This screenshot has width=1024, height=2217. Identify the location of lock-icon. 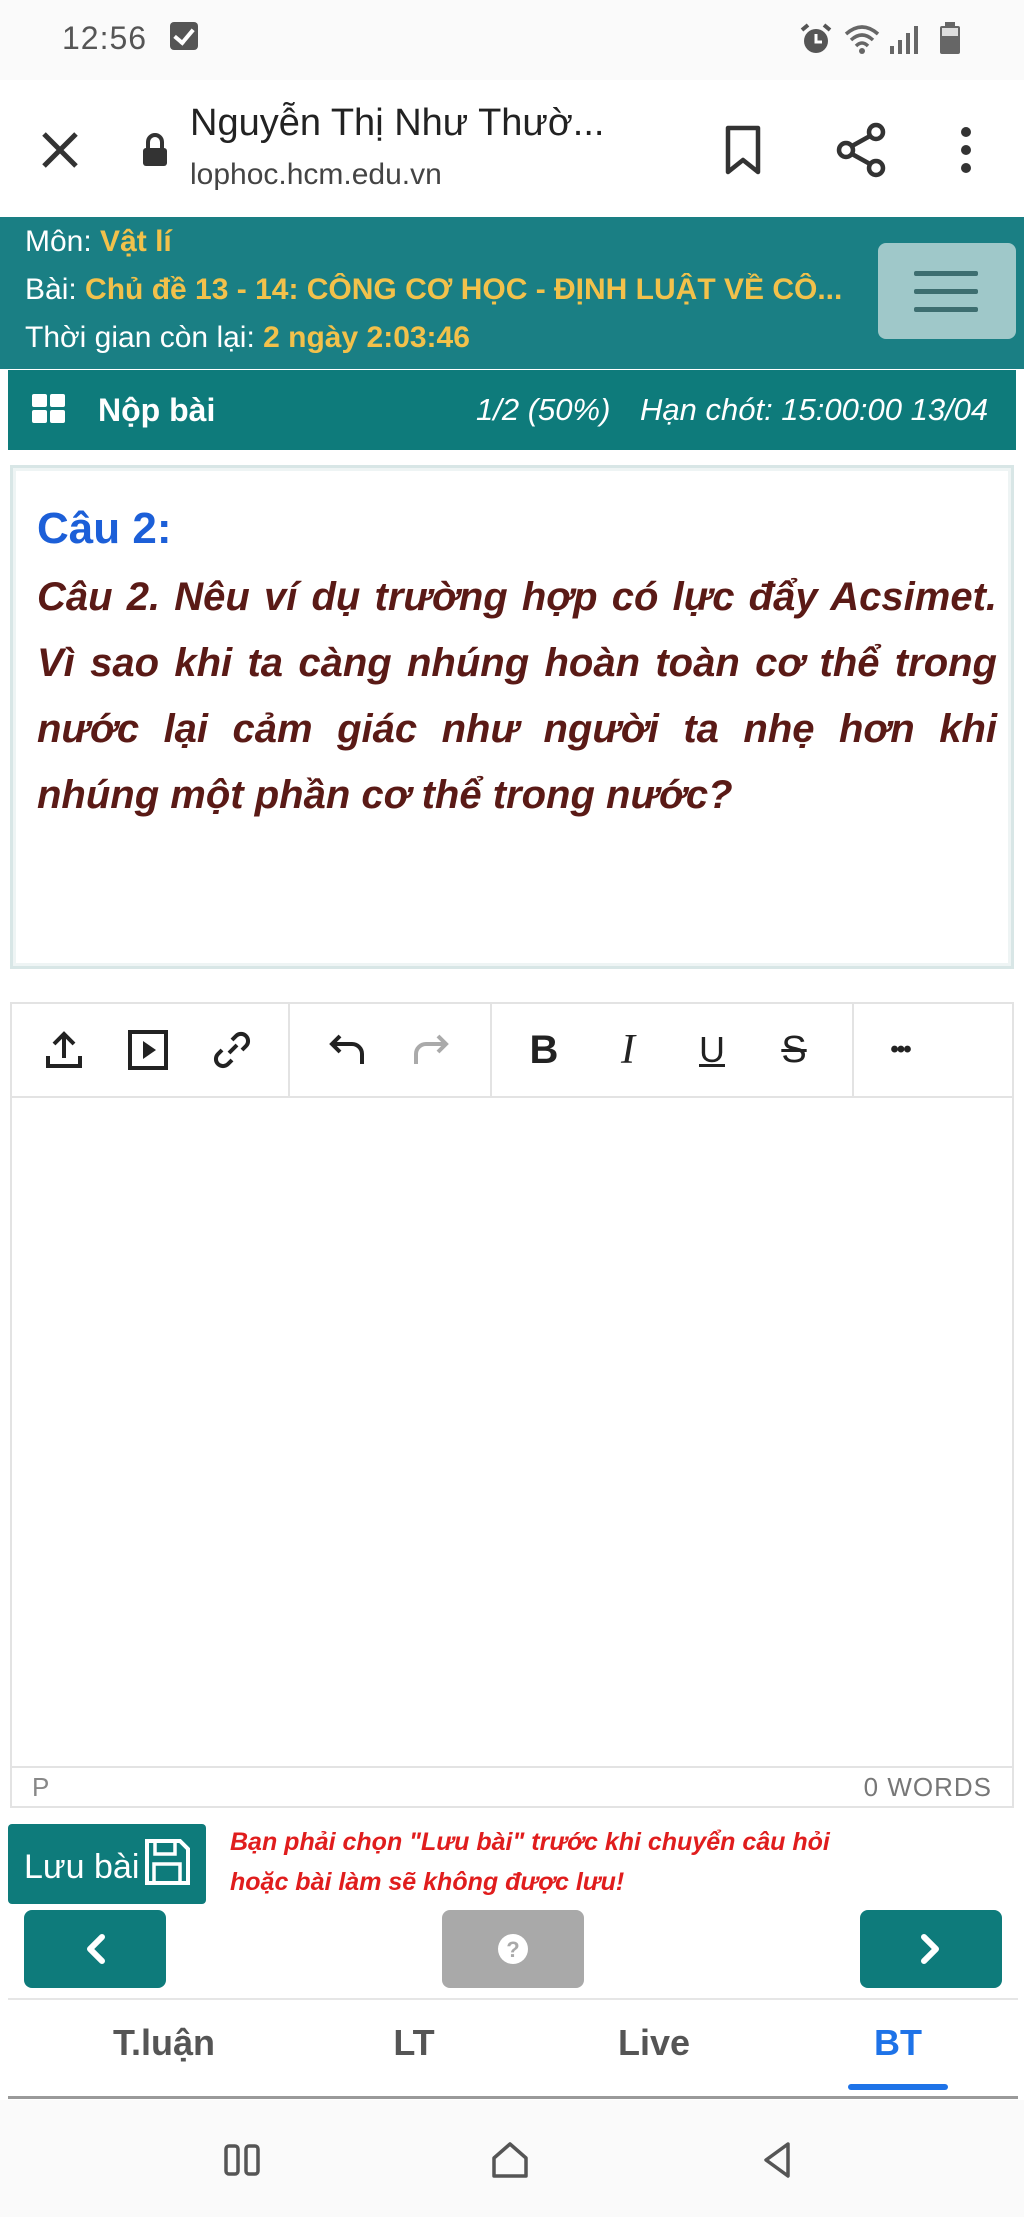
(155, 149).